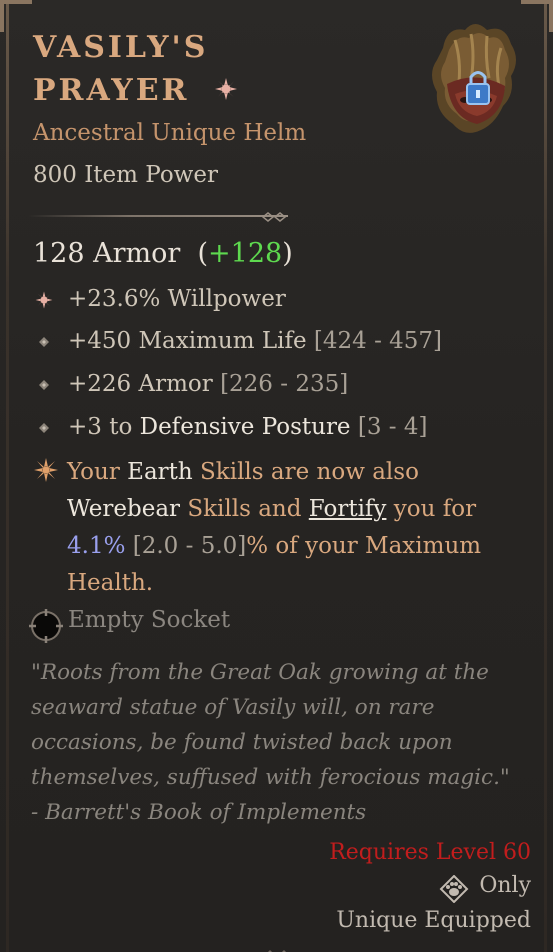 Image resolution: width=553 pixels, height=952 pixels. What do you see at coordinates (96, 546) in the screenshot?
I see `power-value: 4.1%` at bounding box center [96, 546].